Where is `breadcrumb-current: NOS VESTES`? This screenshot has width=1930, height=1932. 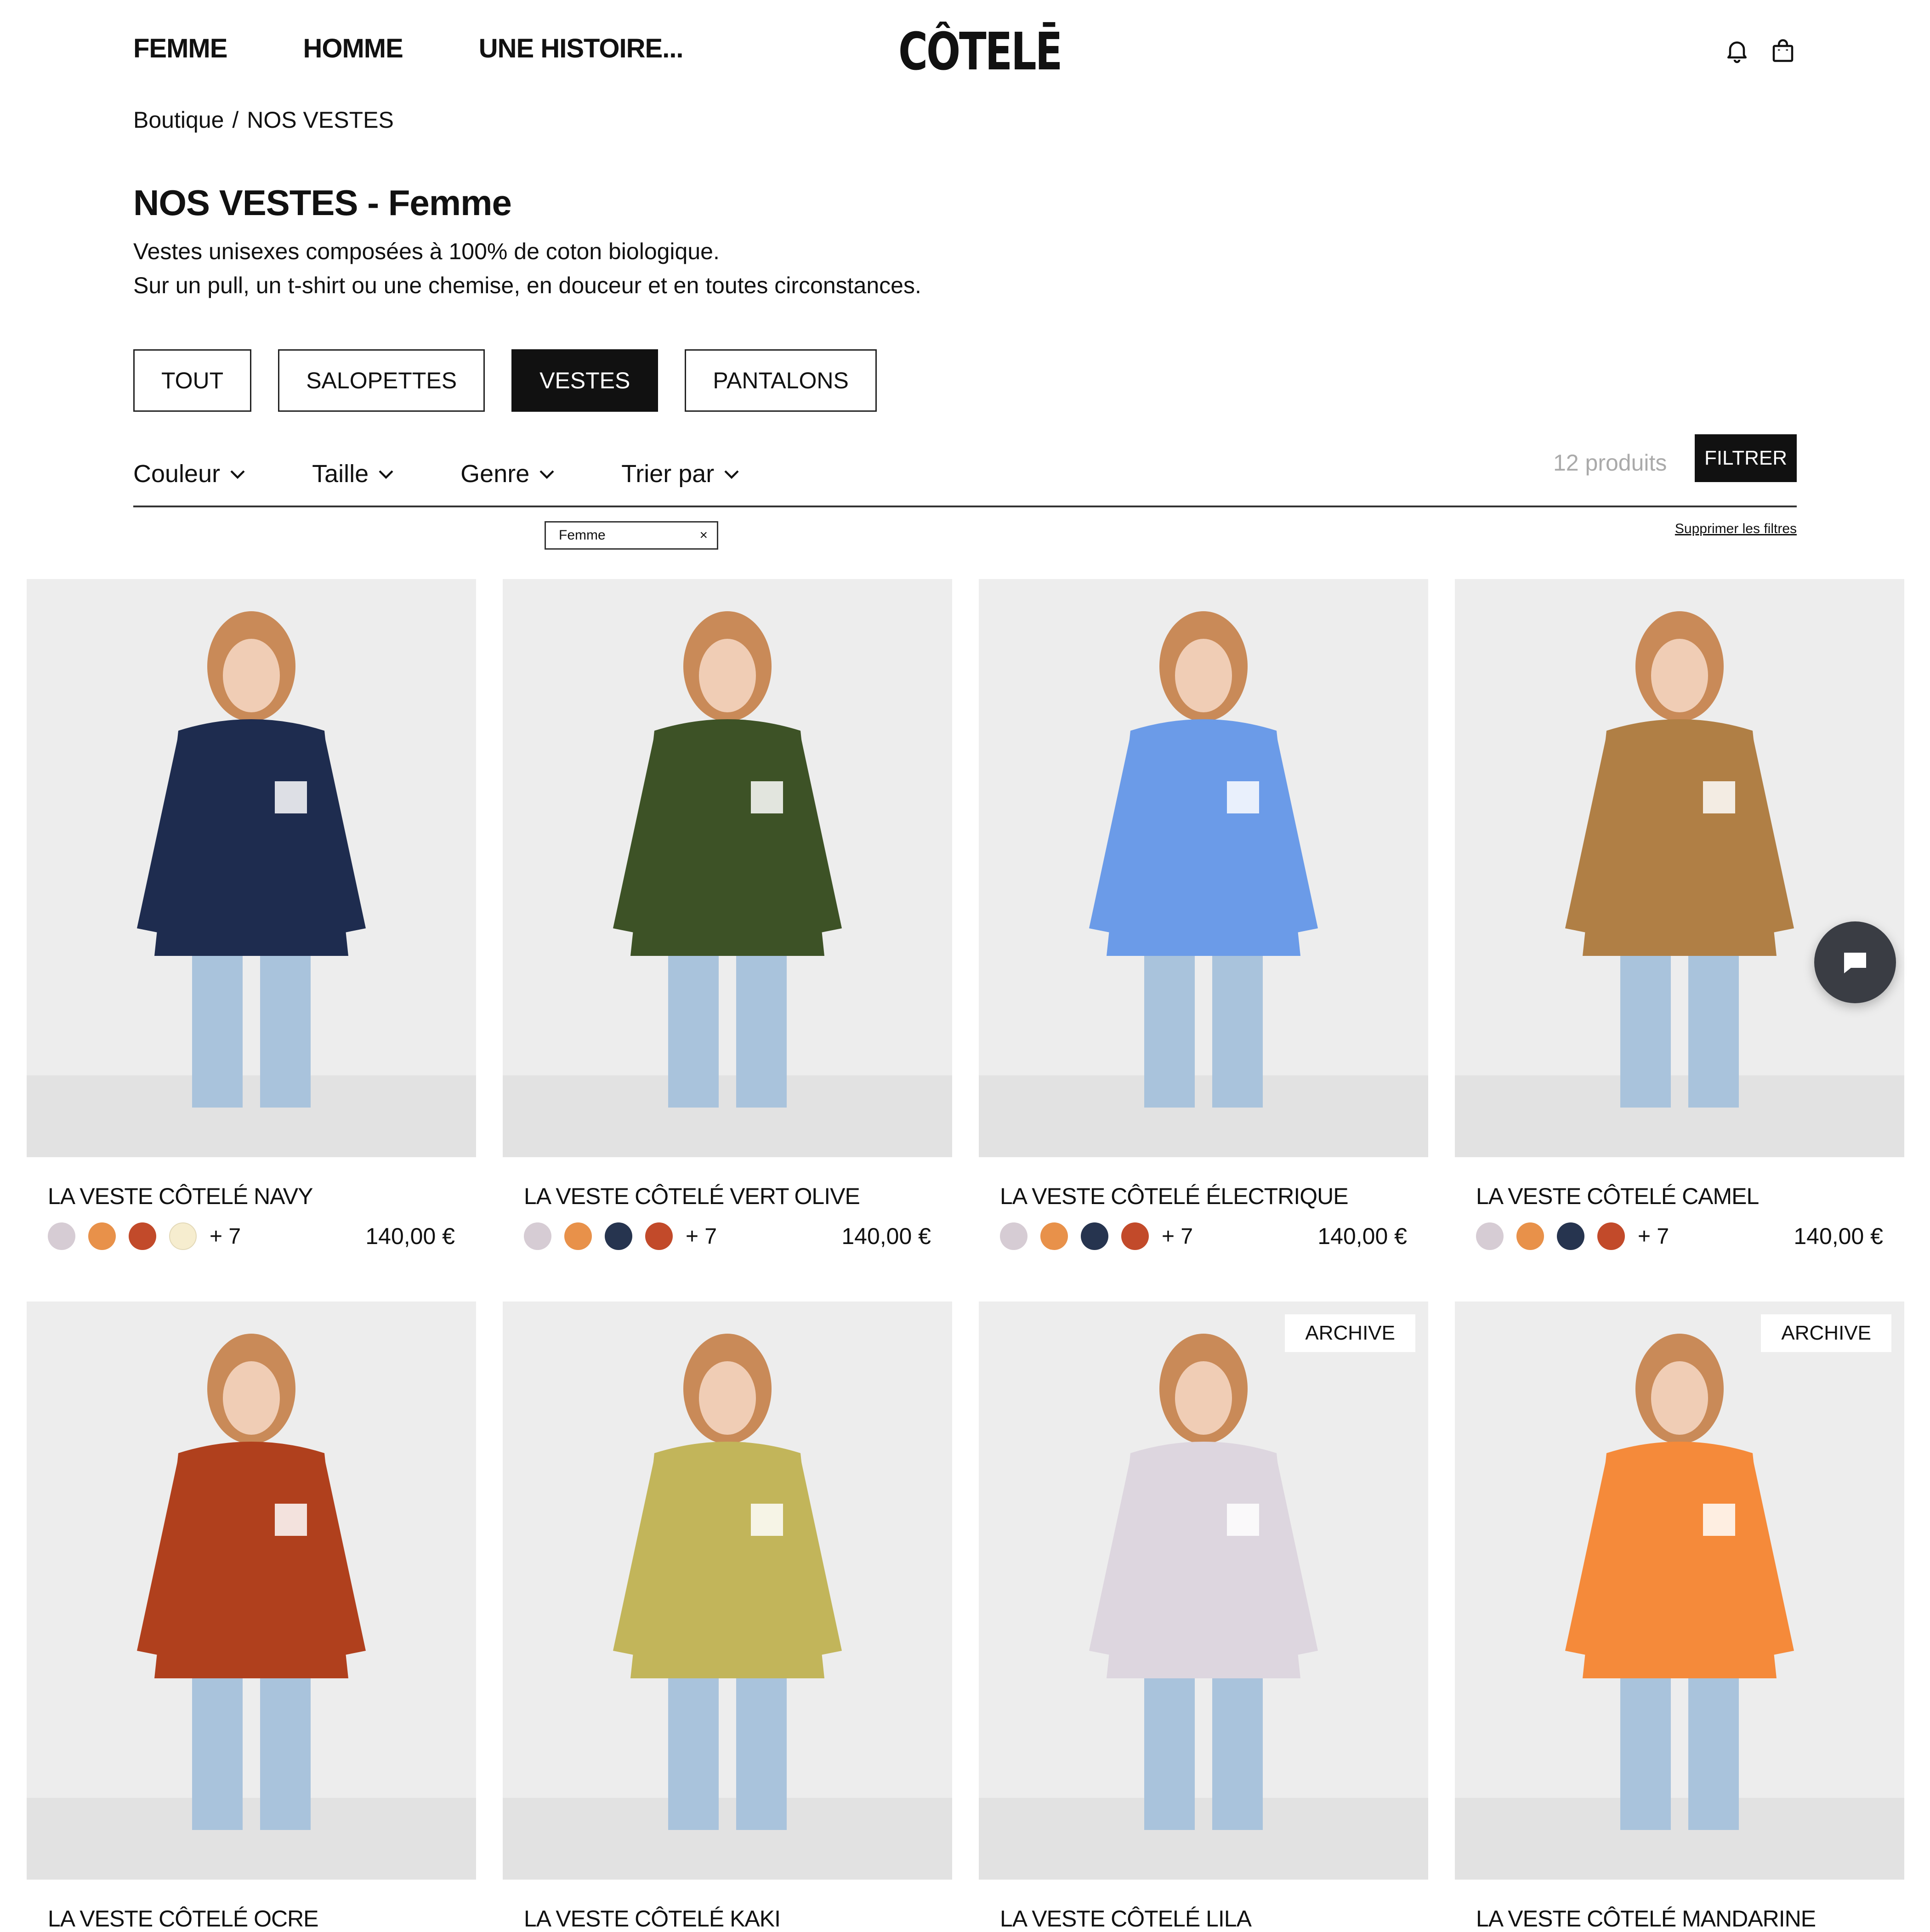
breadcrumb-current: NOS VESTES is located at coordinates (320, 120).